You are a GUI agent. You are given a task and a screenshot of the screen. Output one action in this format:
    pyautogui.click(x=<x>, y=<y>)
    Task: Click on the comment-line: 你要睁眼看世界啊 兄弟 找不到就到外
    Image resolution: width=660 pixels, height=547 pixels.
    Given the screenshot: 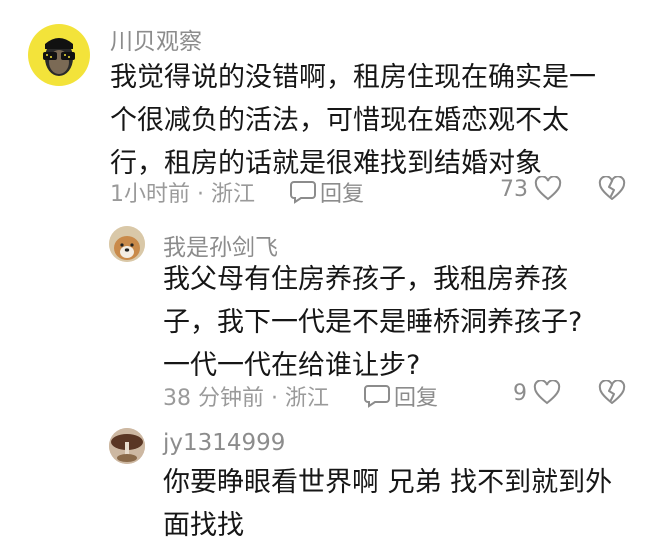 What is the action you would take?
    pyautogui.click(x=388, y=482)
    